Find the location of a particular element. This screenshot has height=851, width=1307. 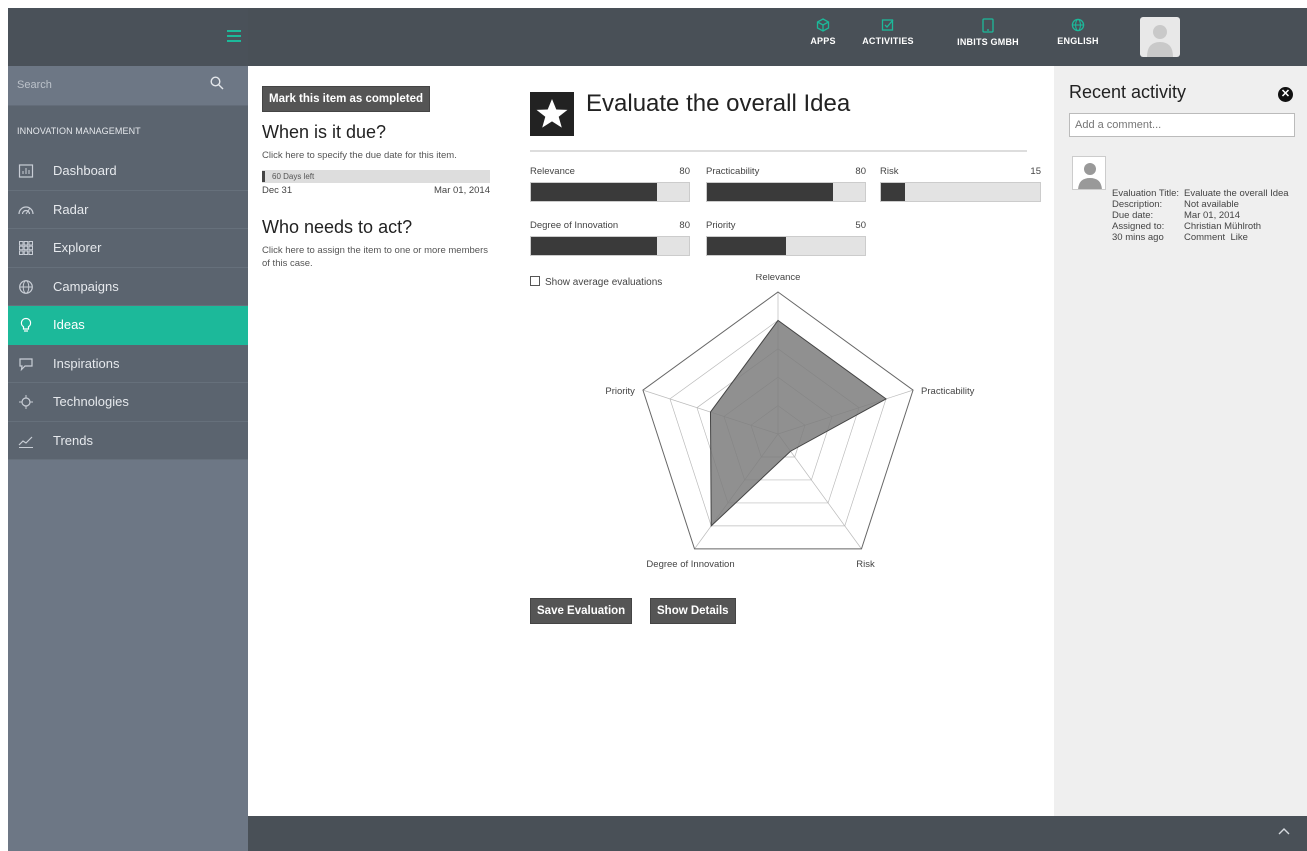

cube-icon is located at coordinates (823, 25).